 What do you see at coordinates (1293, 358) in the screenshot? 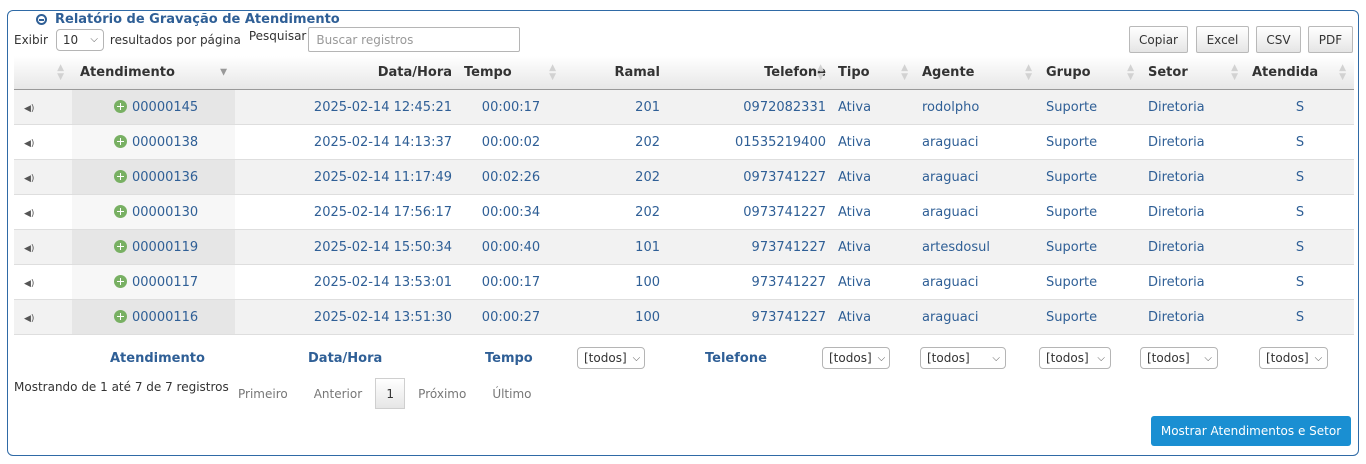
I see `filter-atendida-select: [todos] ⌵` at bounding box center [1293, 358].